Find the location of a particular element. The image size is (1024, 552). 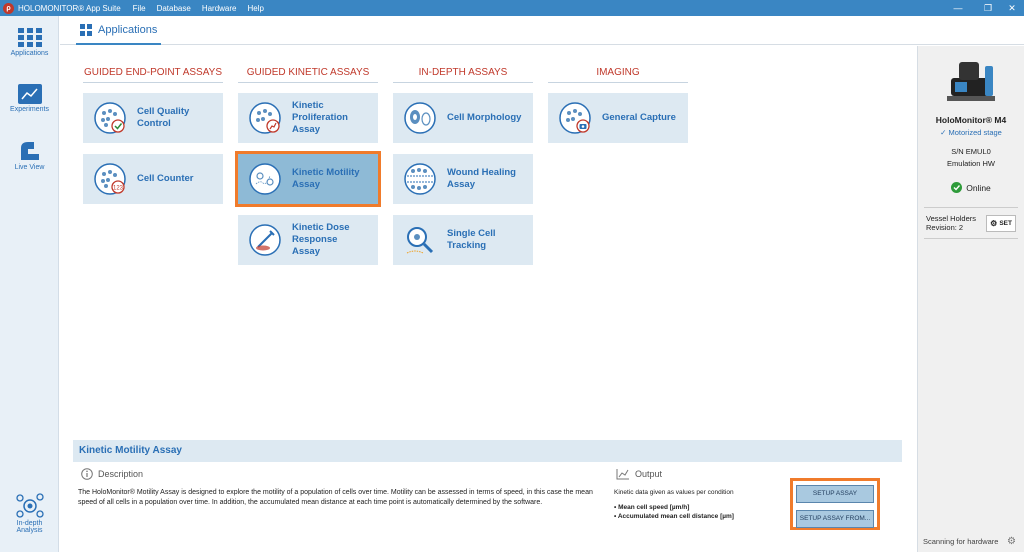

kinetic-dose-response-icon is located at coordinates (265, 240).